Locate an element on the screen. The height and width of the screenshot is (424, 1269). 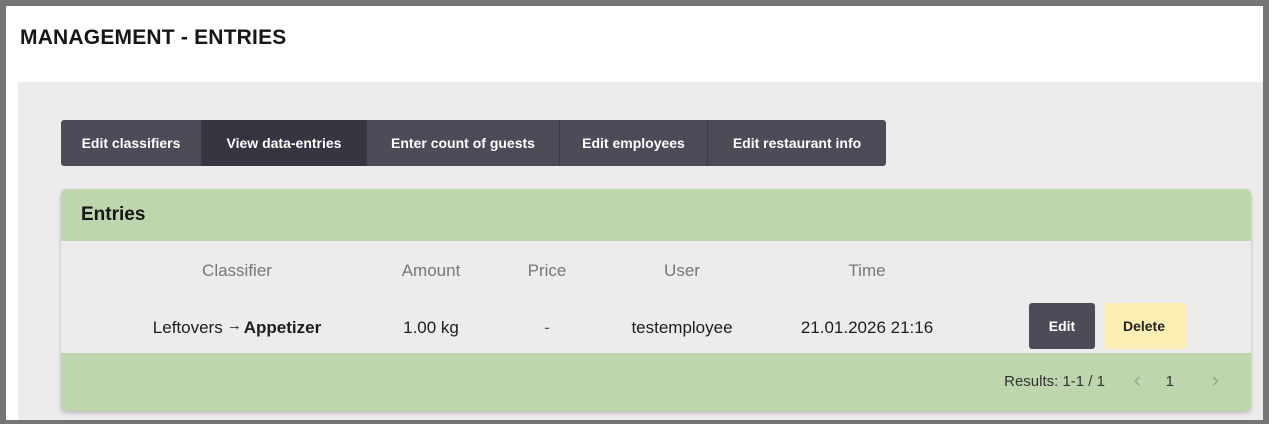
classifier-parent: Leftovers is located at coordinates (187, 327).